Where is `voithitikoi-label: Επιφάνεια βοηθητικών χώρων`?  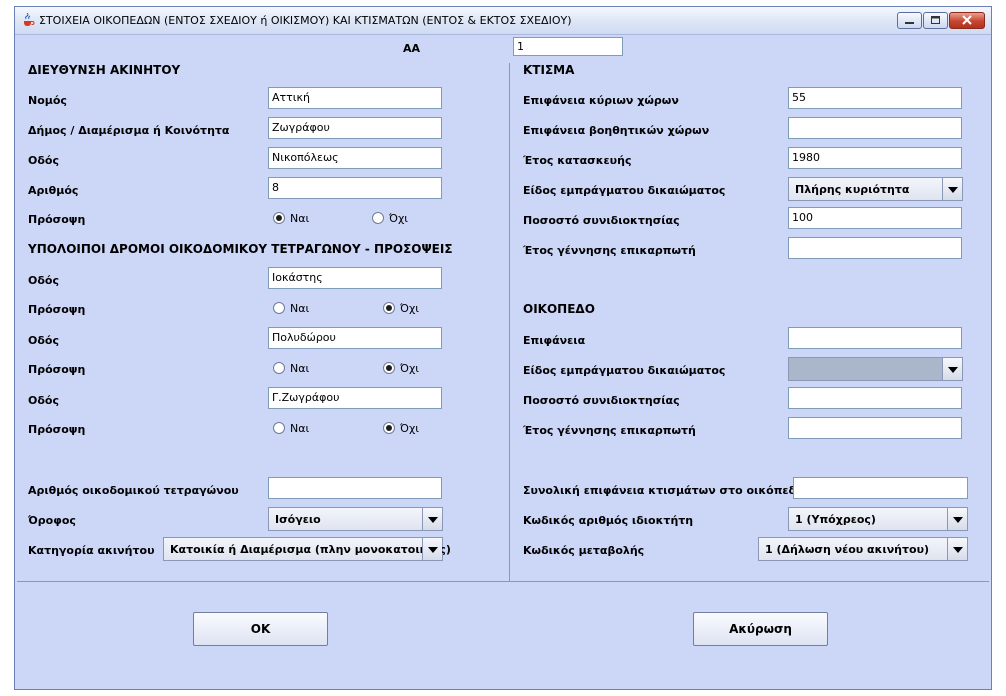
voithitikoi-label: Επιφάνεια βοηθητικών χώρων is located at coordinates (616, 130).